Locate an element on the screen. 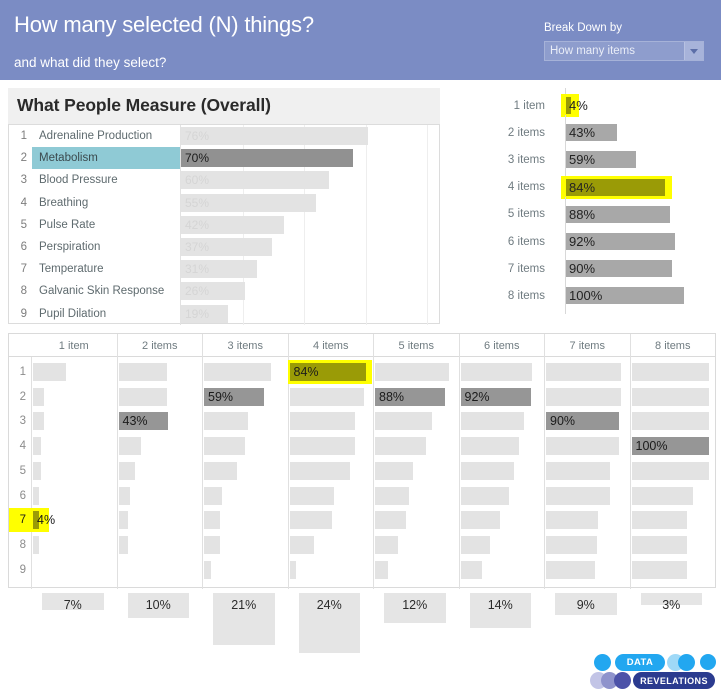 This screenshot has width=721, height=694. items-row: 5 items 88% is located at coordinates (586, 214).